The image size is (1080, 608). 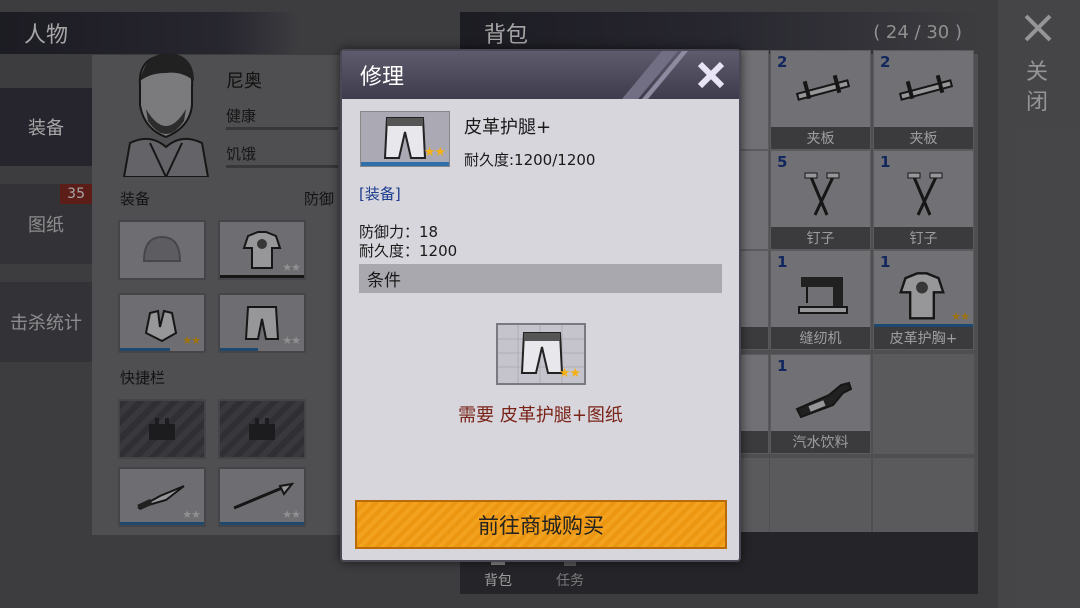 I want to click on blueprint-requirement-icon: ★★, so click(x=541, y=354).